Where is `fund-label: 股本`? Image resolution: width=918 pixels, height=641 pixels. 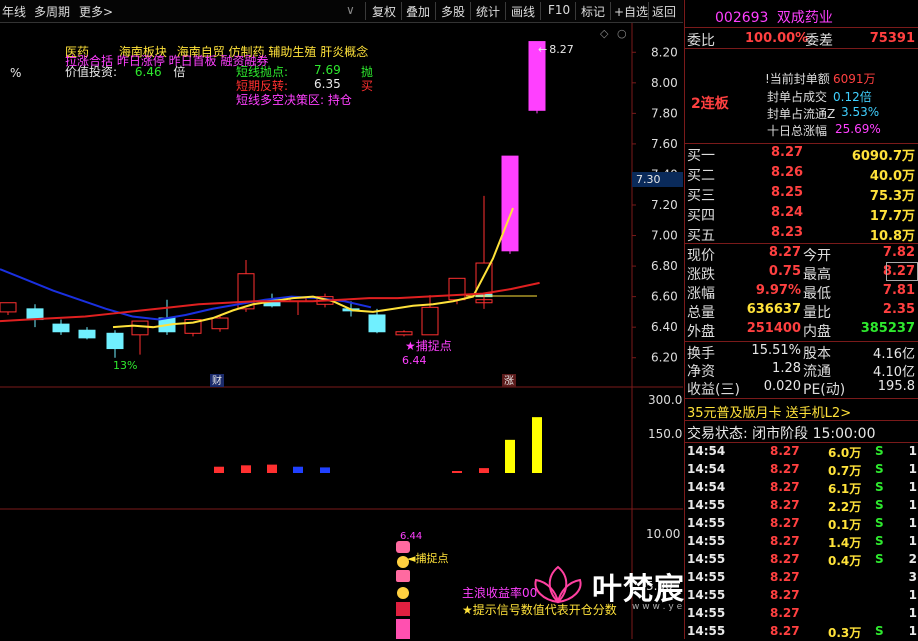 fund-label: 股本 is located at coordinates (817, 354).